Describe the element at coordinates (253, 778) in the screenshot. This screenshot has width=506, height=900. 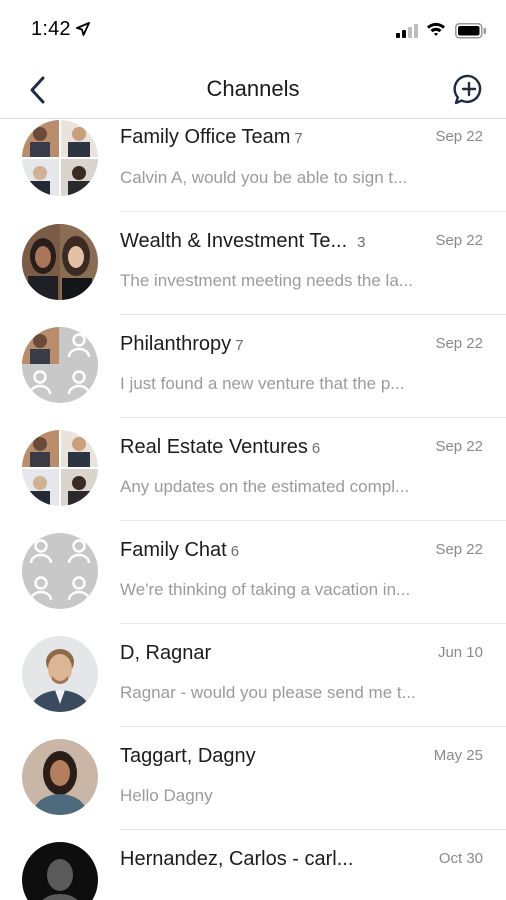
I see `channel-row-taggart-dagny: Taggart, Dagny May 25 Hello Dagny` at that location.